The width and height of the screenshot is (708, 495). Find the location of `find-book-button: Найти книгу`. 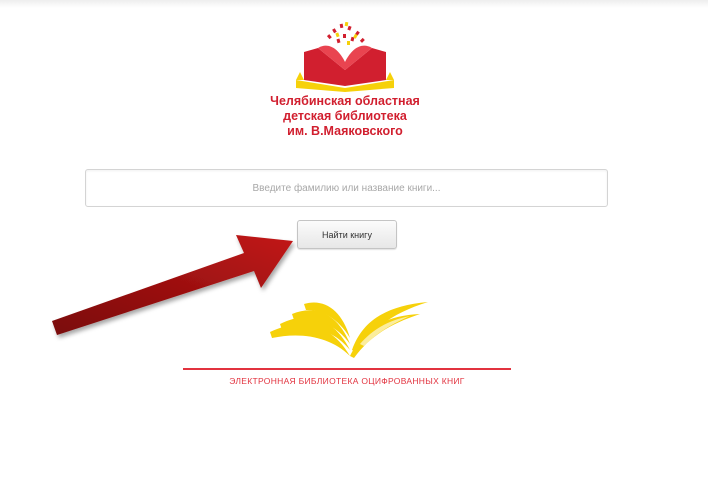

find-book-button: Найти книгу is located at coordinates (347, 234).